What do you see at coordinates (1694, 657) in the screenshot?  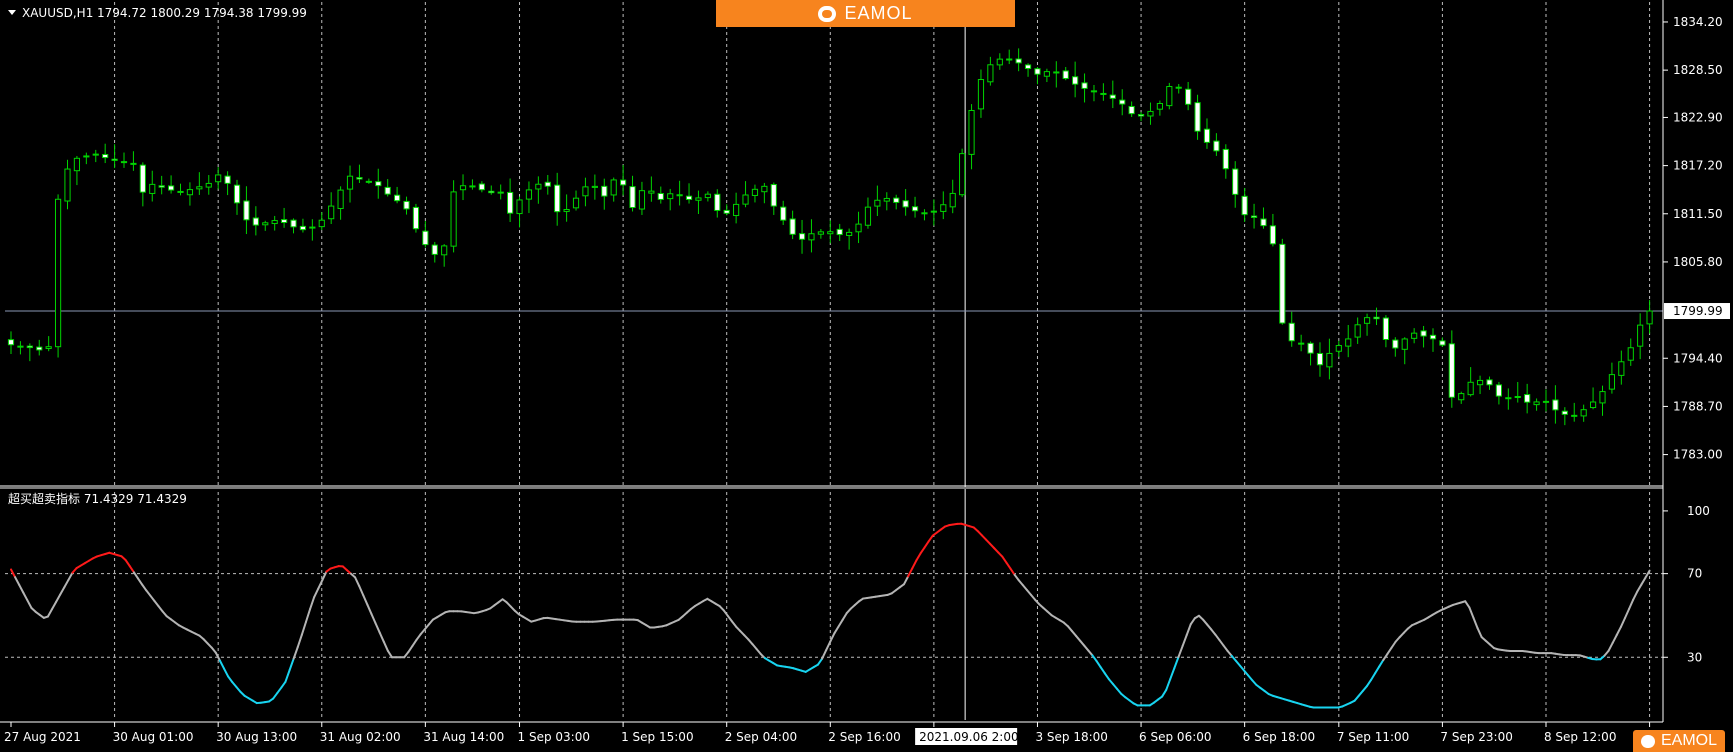 I see `indicator-tick-label: 30` at bounding box center [1694, 657].